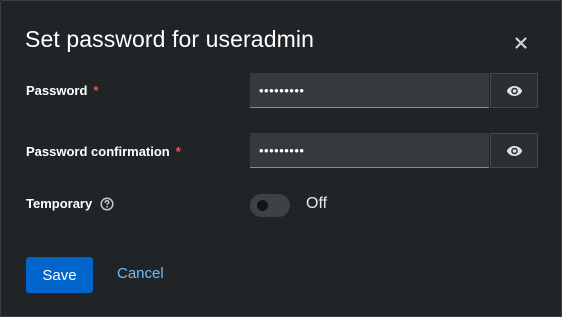 The image size is (562, 317). What do you see at coordinates (59, 203) in the screenshot?
I see `temporary-label-text: Temporary` at bounding box center [59, 203].